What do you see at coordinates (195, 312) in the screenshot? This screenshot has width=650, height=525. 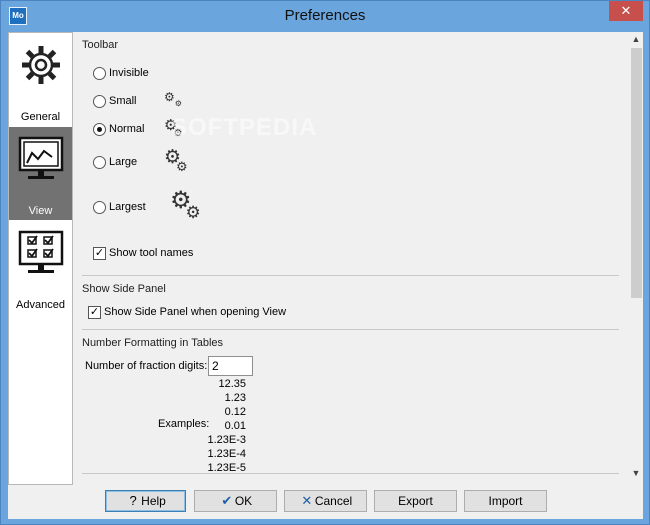 I see `checkbox-label: Show Side Panel when opening View` at bounding box center [195, 312].